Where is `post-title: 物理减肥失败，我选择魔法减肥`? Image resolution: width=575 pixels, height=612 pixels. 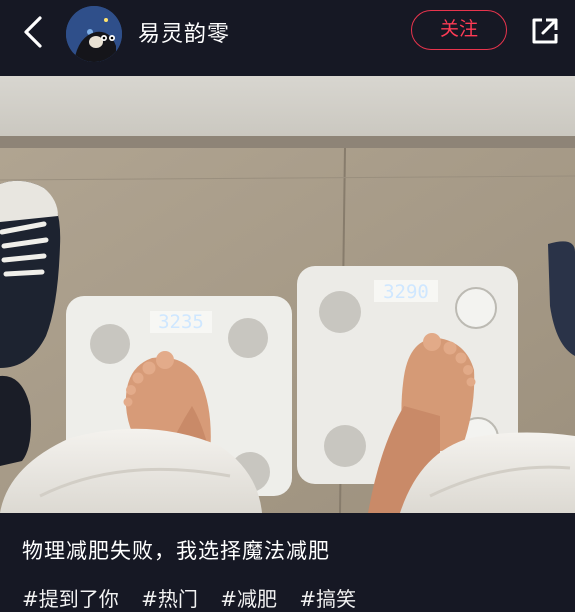
post-title: 物理减肥失败，我选择魔法减肥 is located at coordinates (176, 551).